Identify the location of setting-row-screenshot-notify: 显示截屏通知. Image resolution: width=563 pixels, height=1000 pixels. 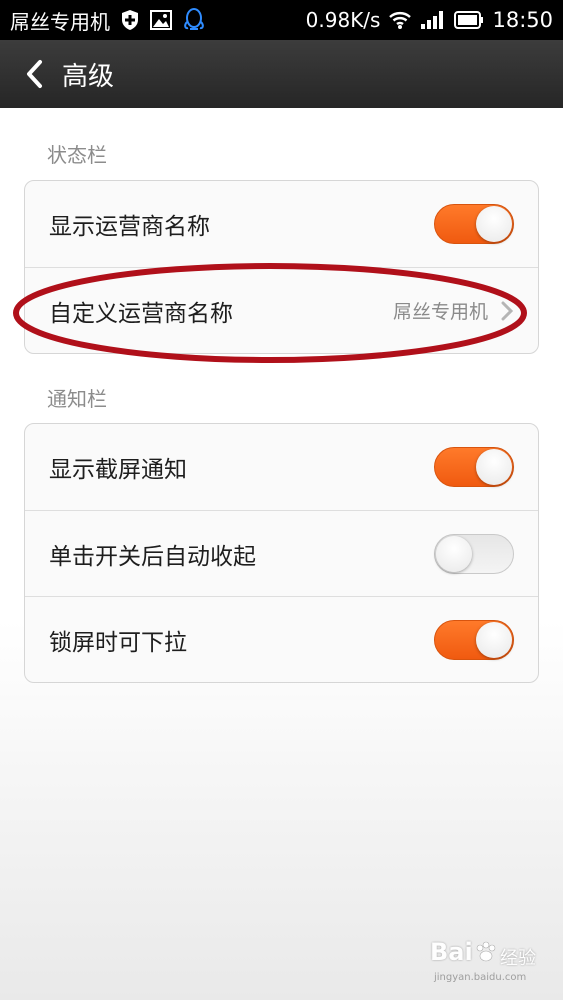
(281, 467).